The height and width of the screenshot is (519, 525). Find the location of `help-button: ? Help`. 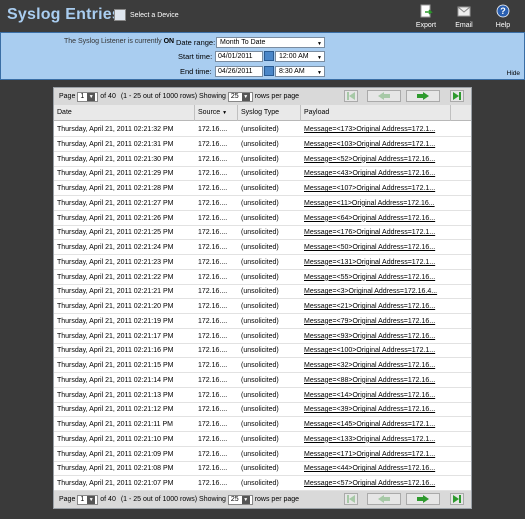

help-button: ? Help is located at coordinates (503, 16).